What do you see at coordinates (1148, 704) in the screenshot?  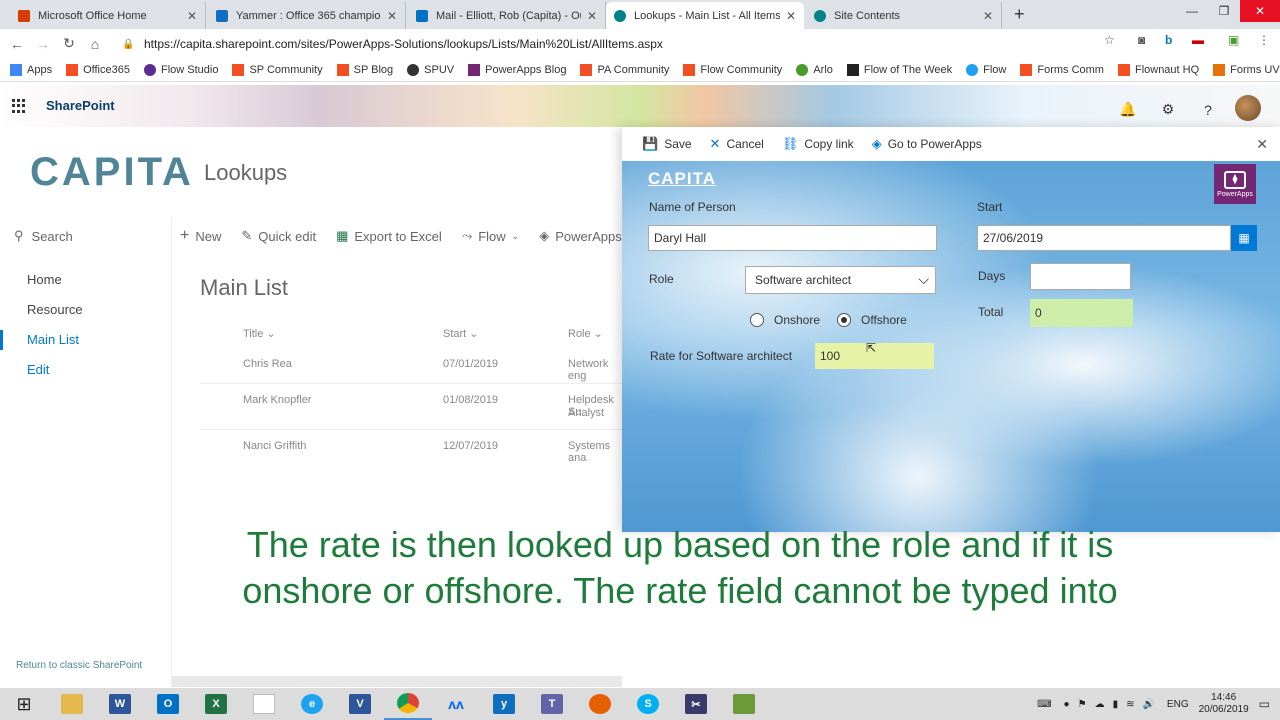 I see `volume-icon: 🔊` at bounding box center [1148, 704].